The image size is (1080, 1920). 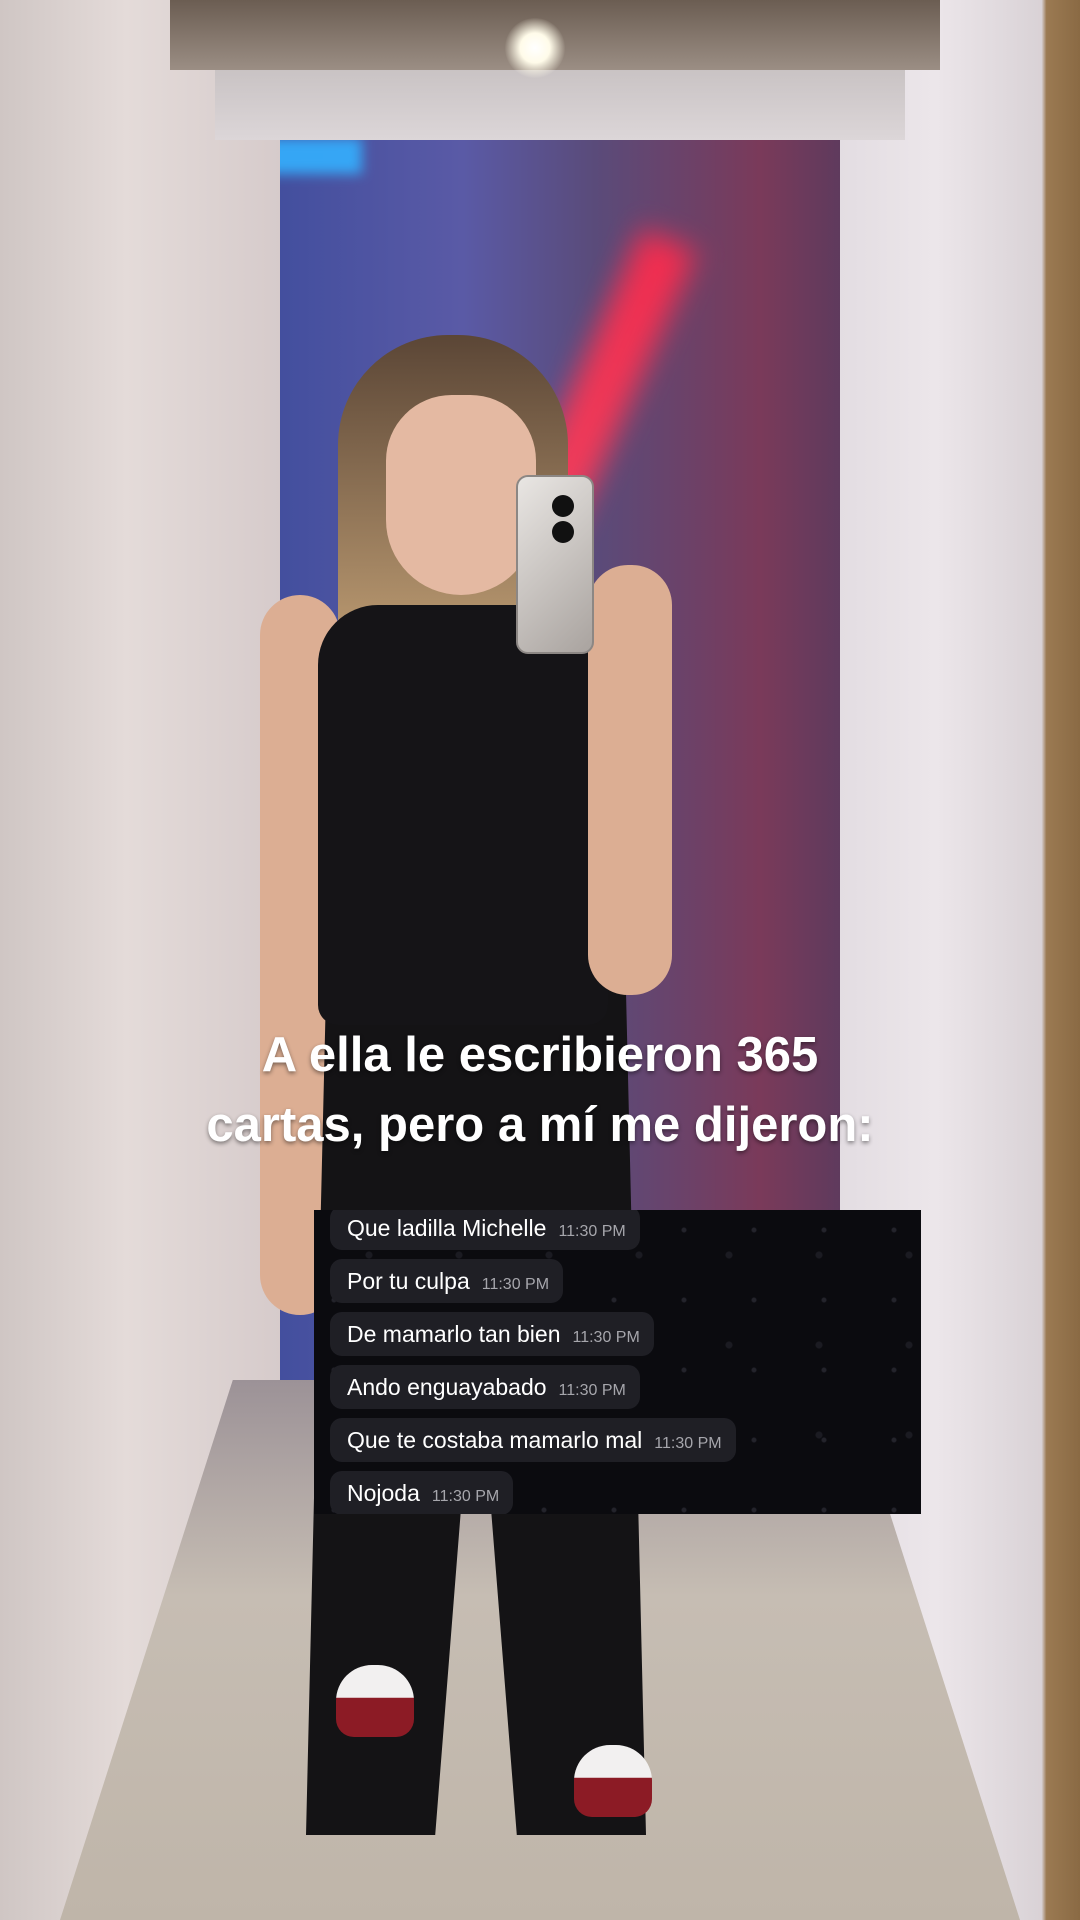 I want to click on chat-message: Que ladilla Michelle 11:30 PM, so click(x=485, y=1230).